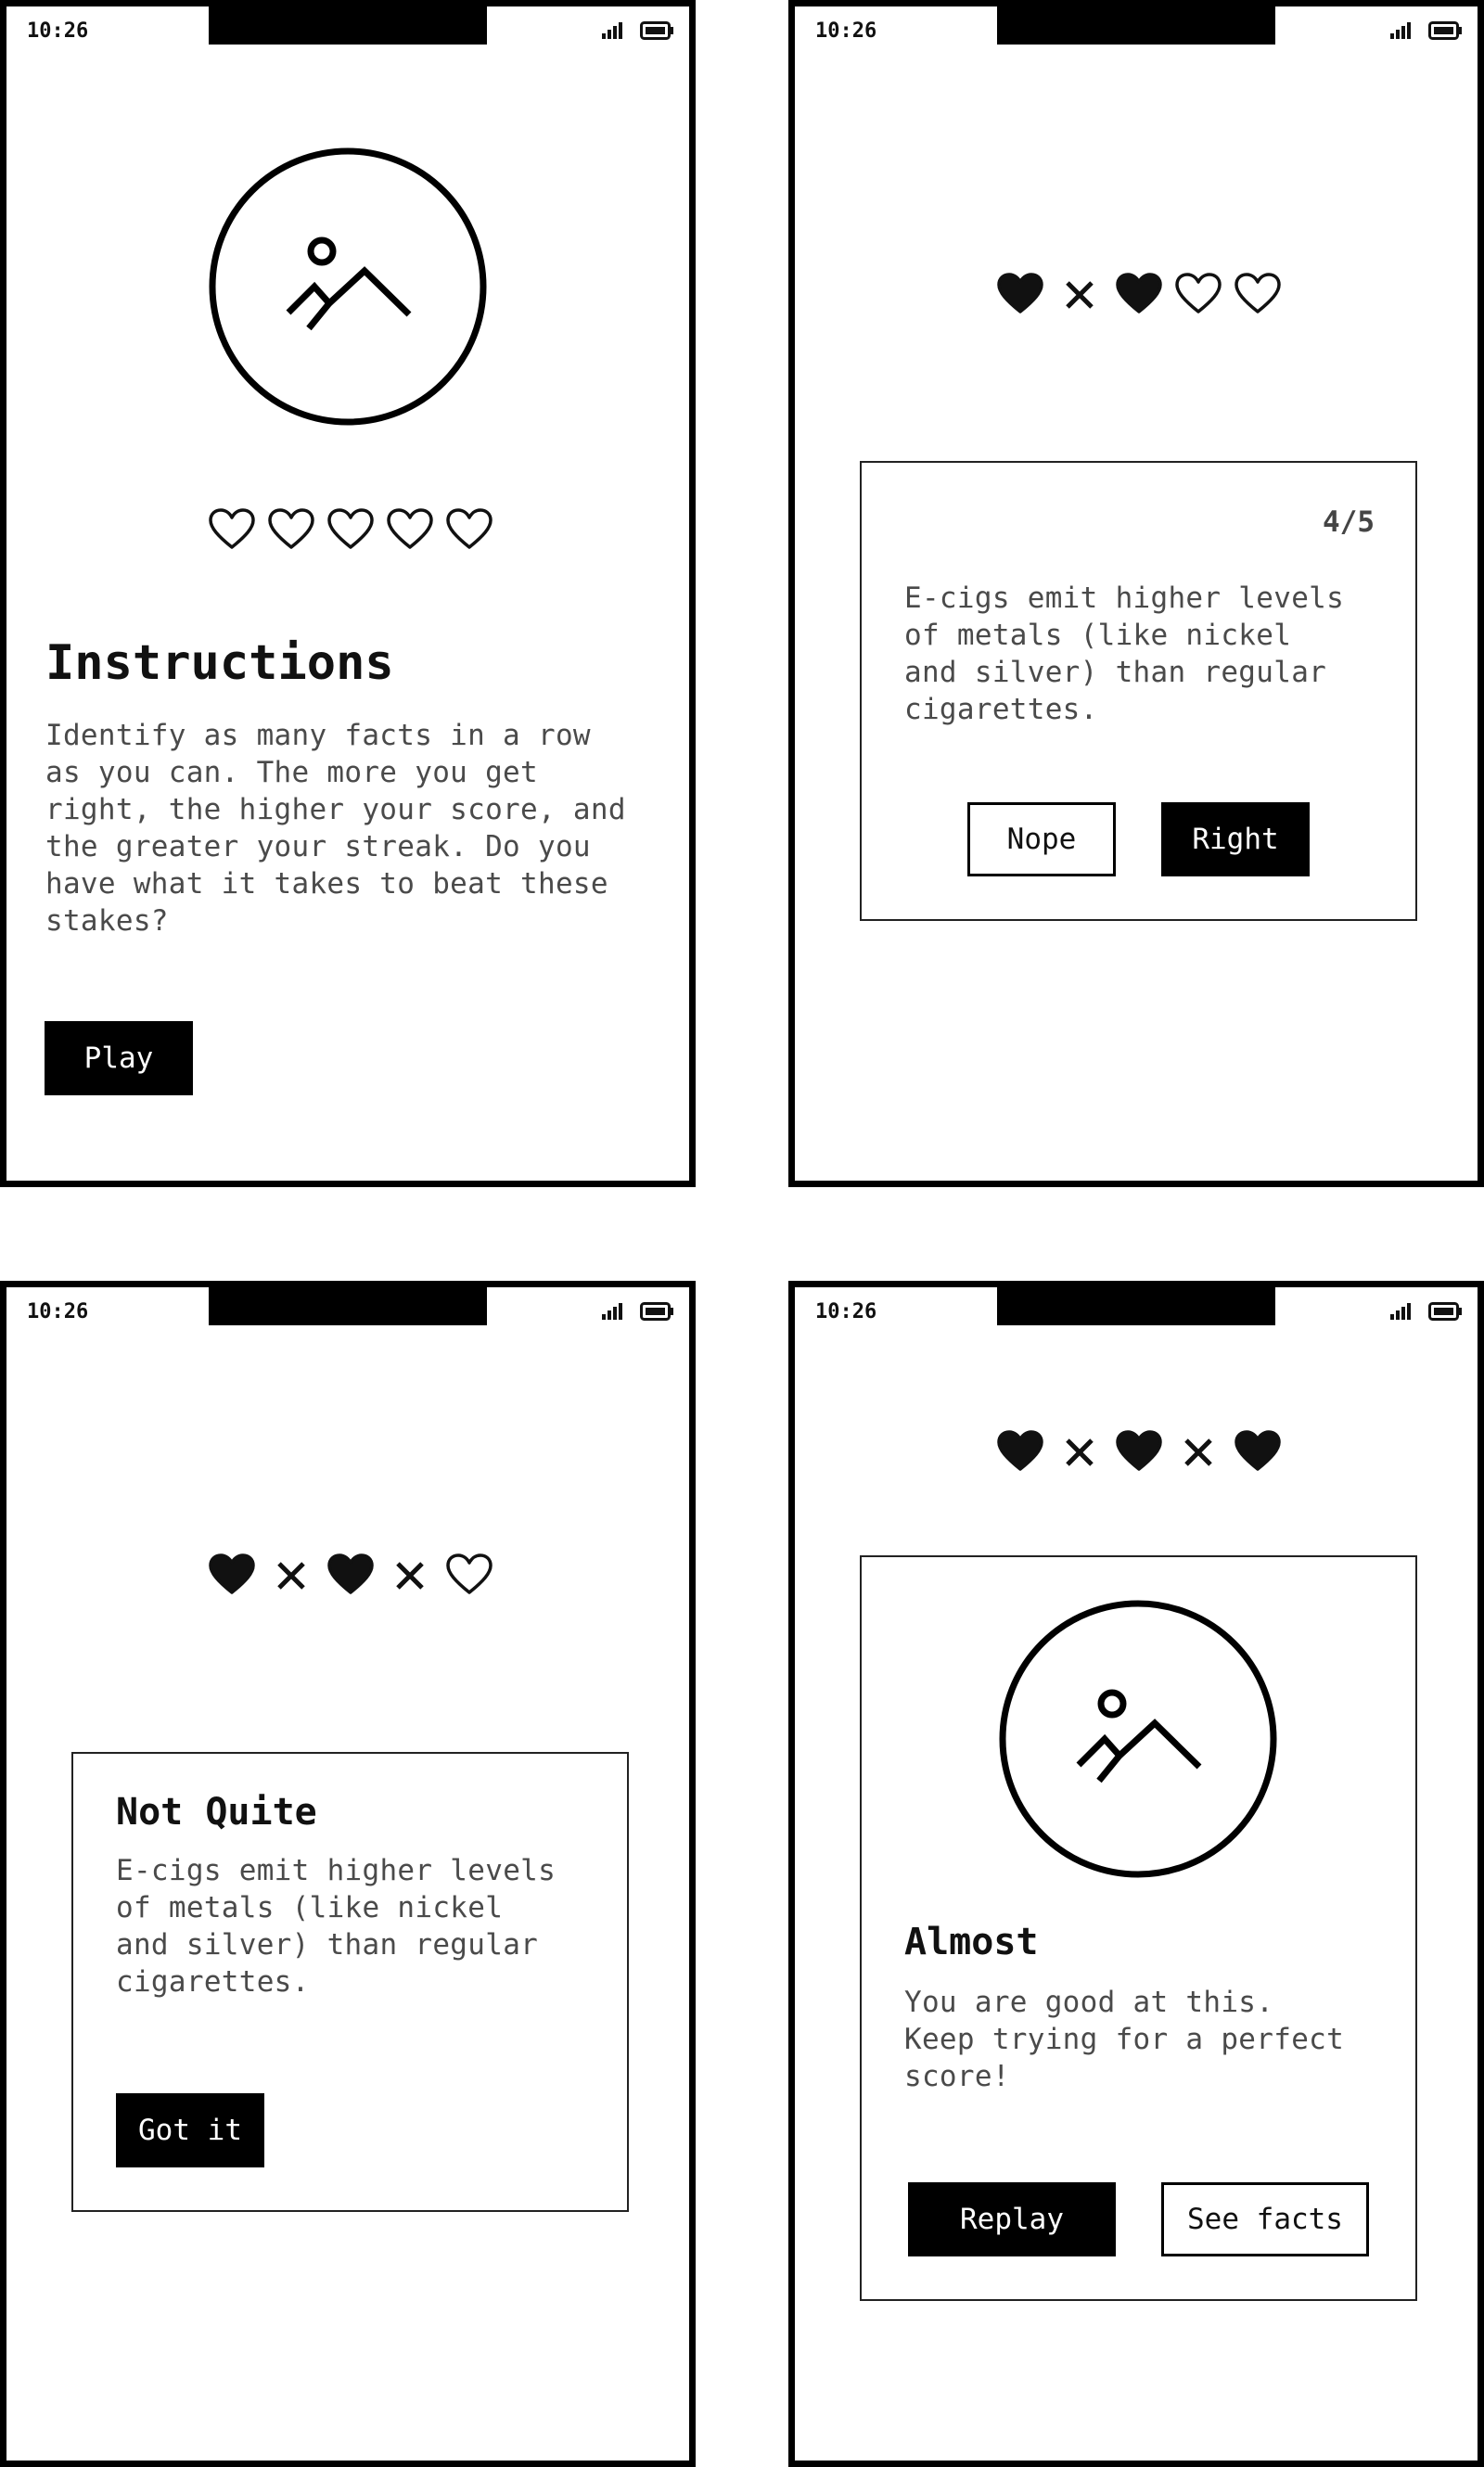 The width and height of the screenshot is (1484, 2467). Describe the element at coordinates (1265, 2219) in the screenshot. I see `see-facts-button: See facts` at that location.